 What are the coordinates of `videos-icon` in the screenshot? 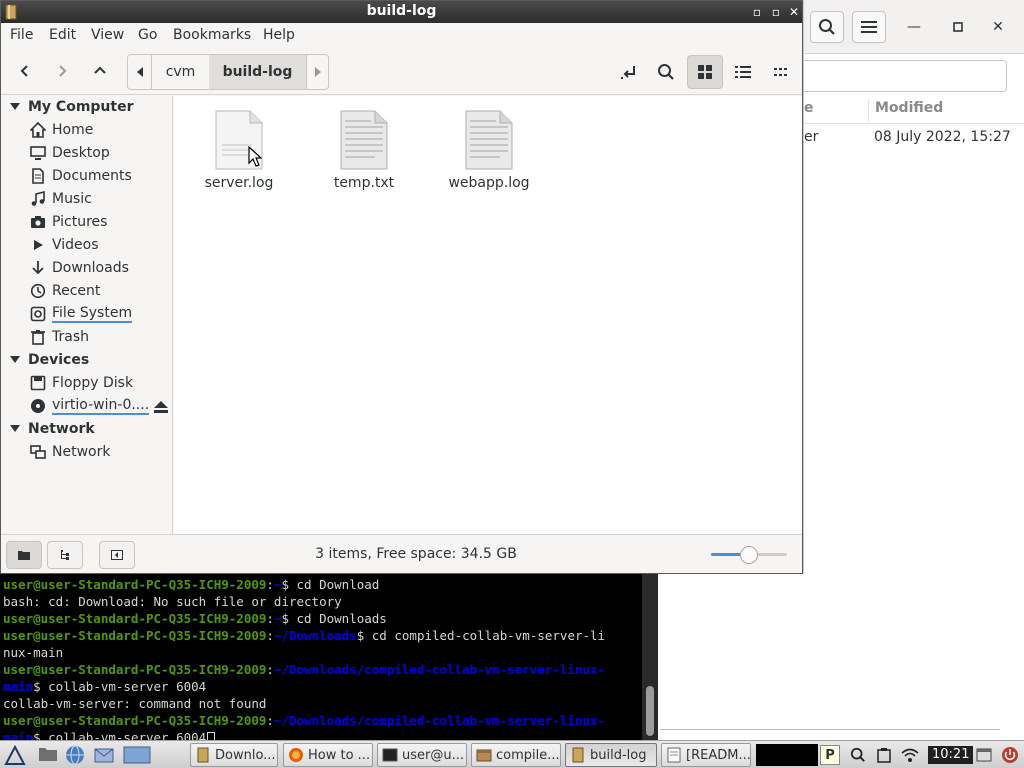 It's located at (38, 245).